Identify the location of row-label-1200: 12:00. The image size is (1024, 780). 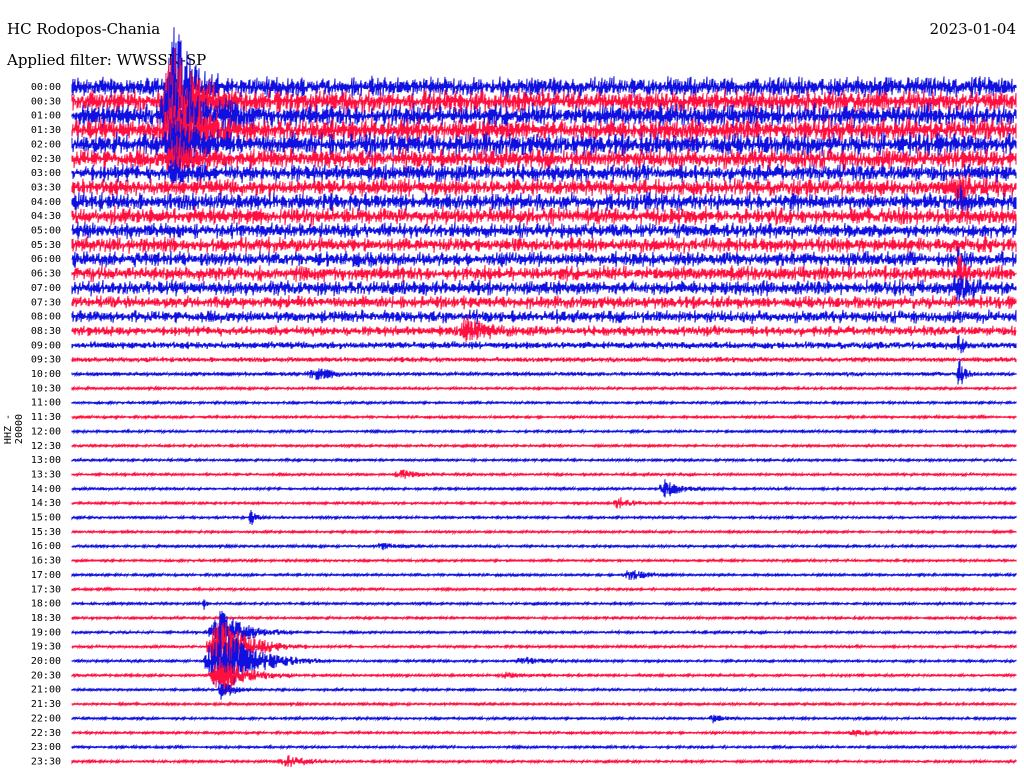
(46, 431).